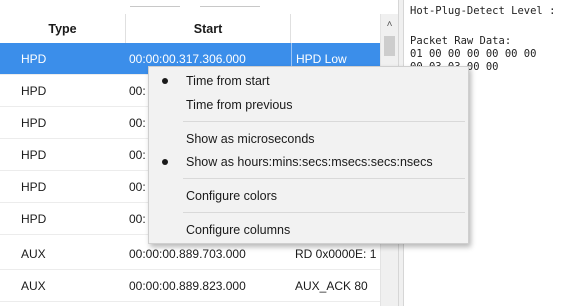 The height and width of the screenshot is (306, 579). What do you see at coordinates (63, 29) in the screenshot?
I see `column-header-type: Type` at bounding box center [63, 29].